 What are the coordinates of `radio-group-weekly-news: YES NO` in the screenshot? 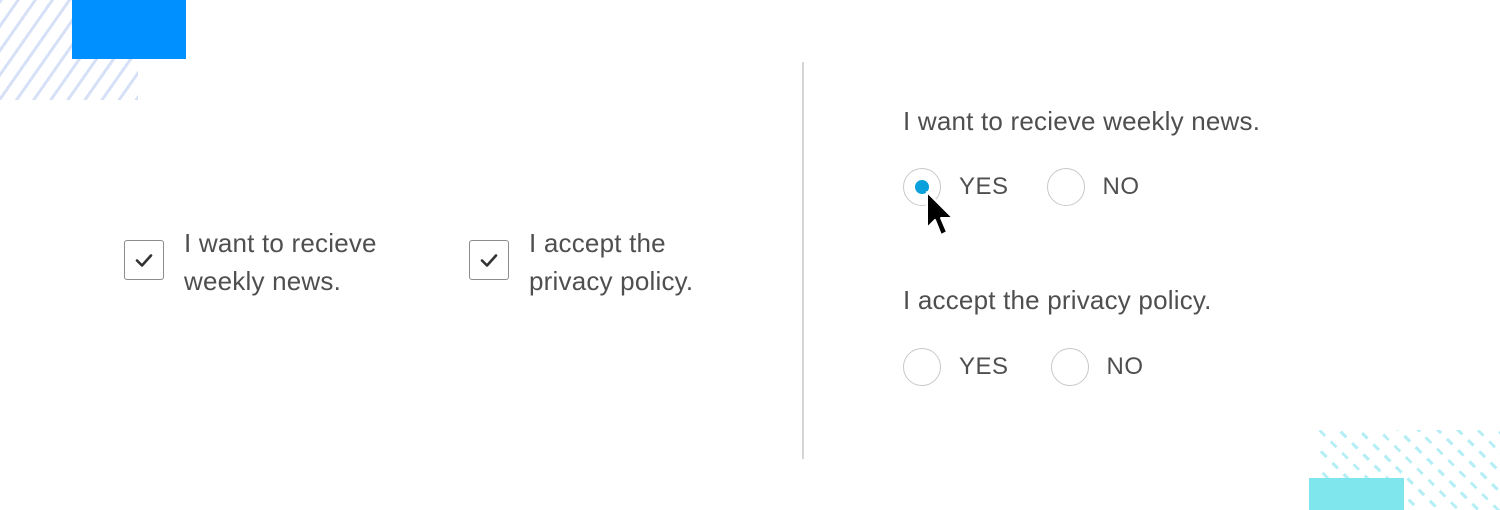 It's located at (1021, 187).